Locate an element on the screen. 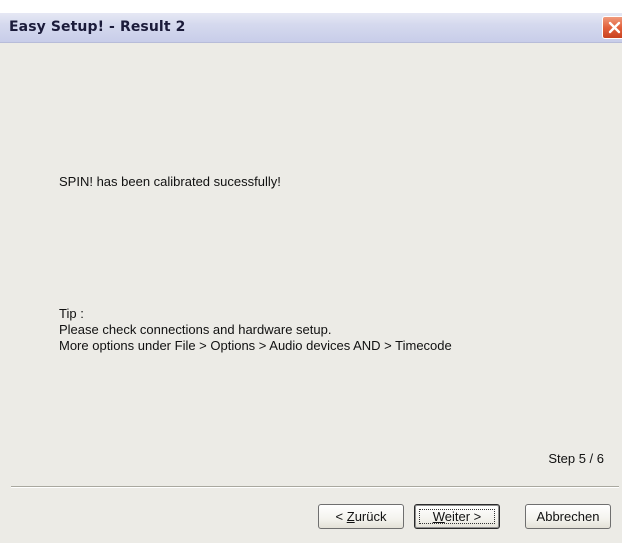 The height and width of the screenshot is (543, 622). back-label-rest: urück is located at coordinates (370, 516).